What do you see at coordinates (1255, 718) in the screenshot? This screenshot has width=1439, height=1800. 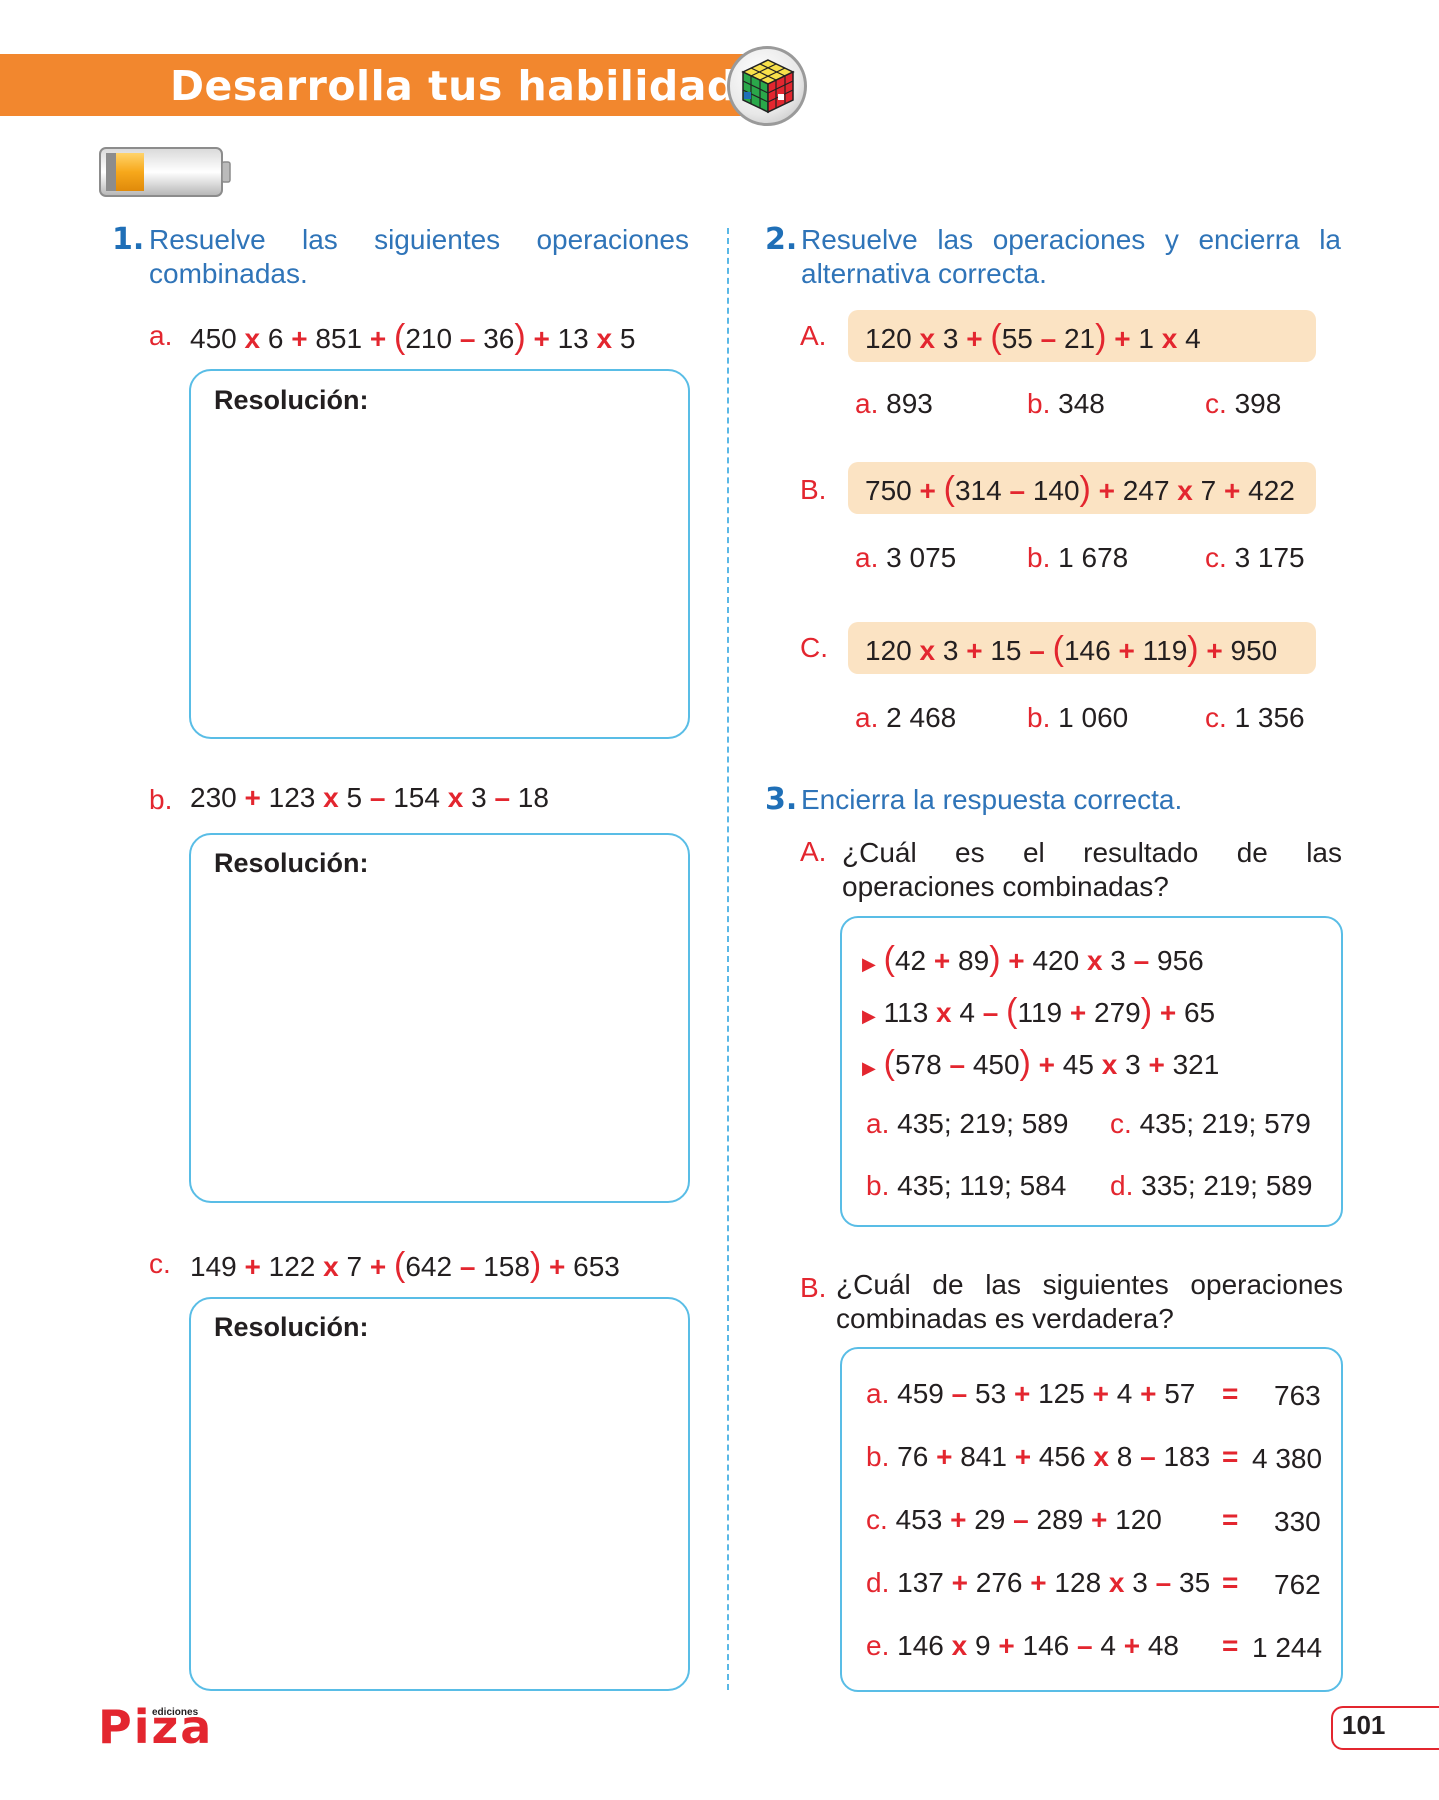 I see `item-2C-option-c: c. 1 356` at bounding box center [1255, 718].